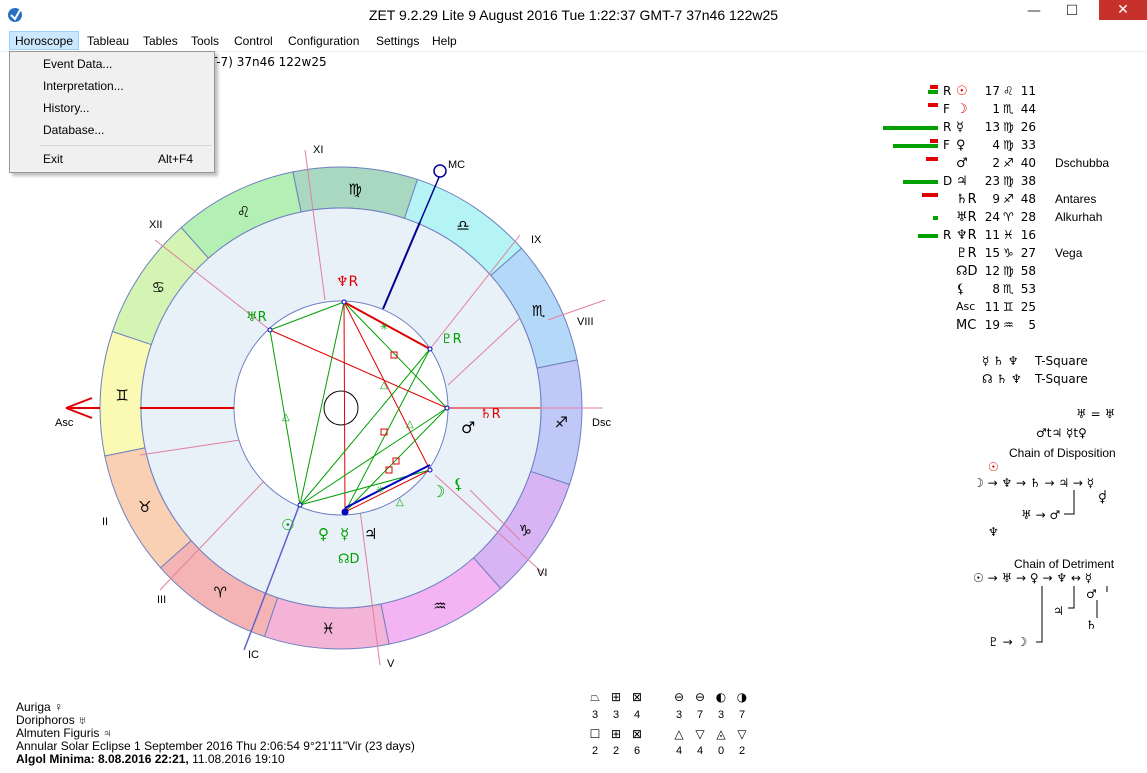  Describe the element at coordinates (536, 240) in the screenshot. I see `house-label-ix: IX` at that location.